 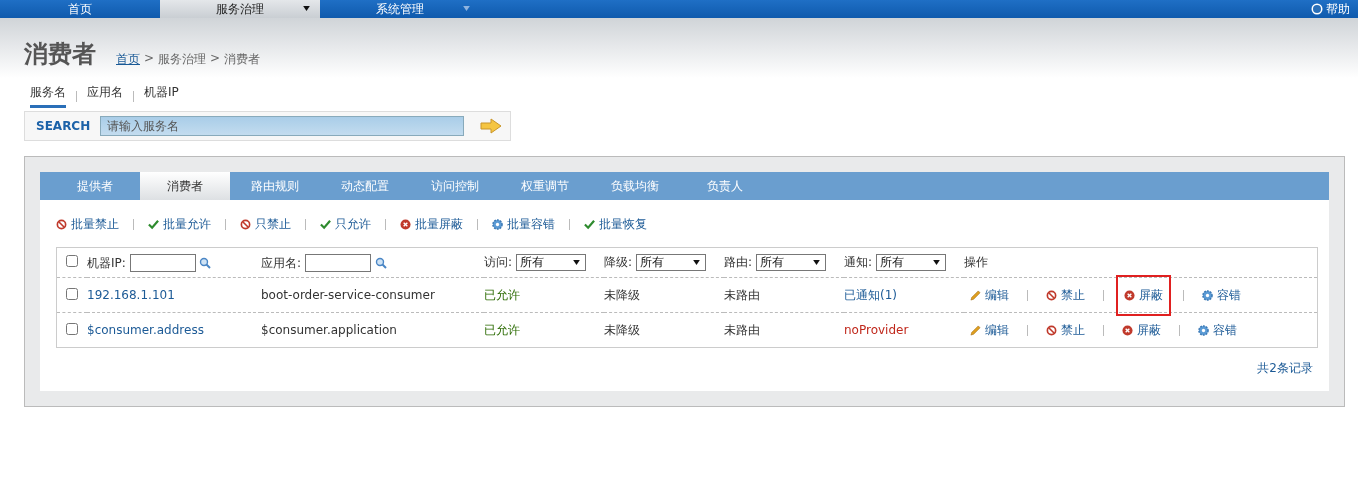 What do you see at coordinates (131, 295) in the screenshot?
I see `ip-link: 192.168.1.101` at bounding box center [131, 295].